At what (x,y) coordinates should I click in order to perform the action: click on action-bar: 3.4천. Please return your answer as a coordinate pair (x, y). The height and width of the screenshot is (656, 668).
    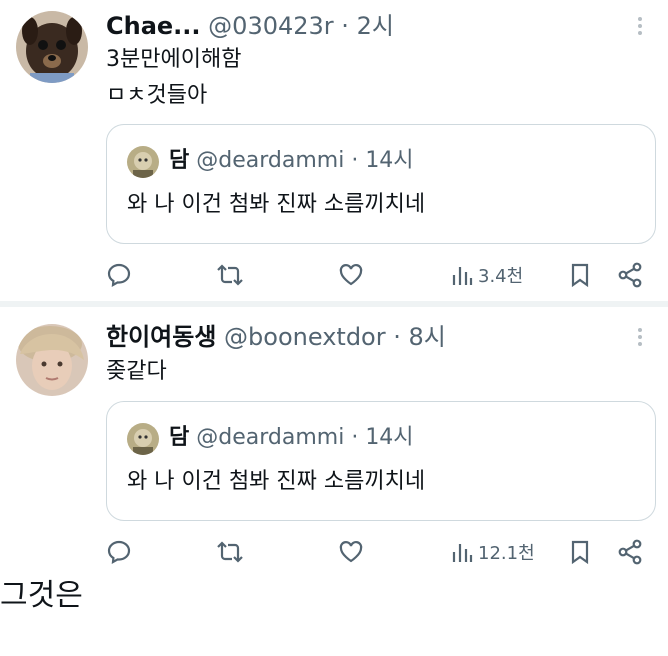
    Looking at the image, I should click on (380, 275).